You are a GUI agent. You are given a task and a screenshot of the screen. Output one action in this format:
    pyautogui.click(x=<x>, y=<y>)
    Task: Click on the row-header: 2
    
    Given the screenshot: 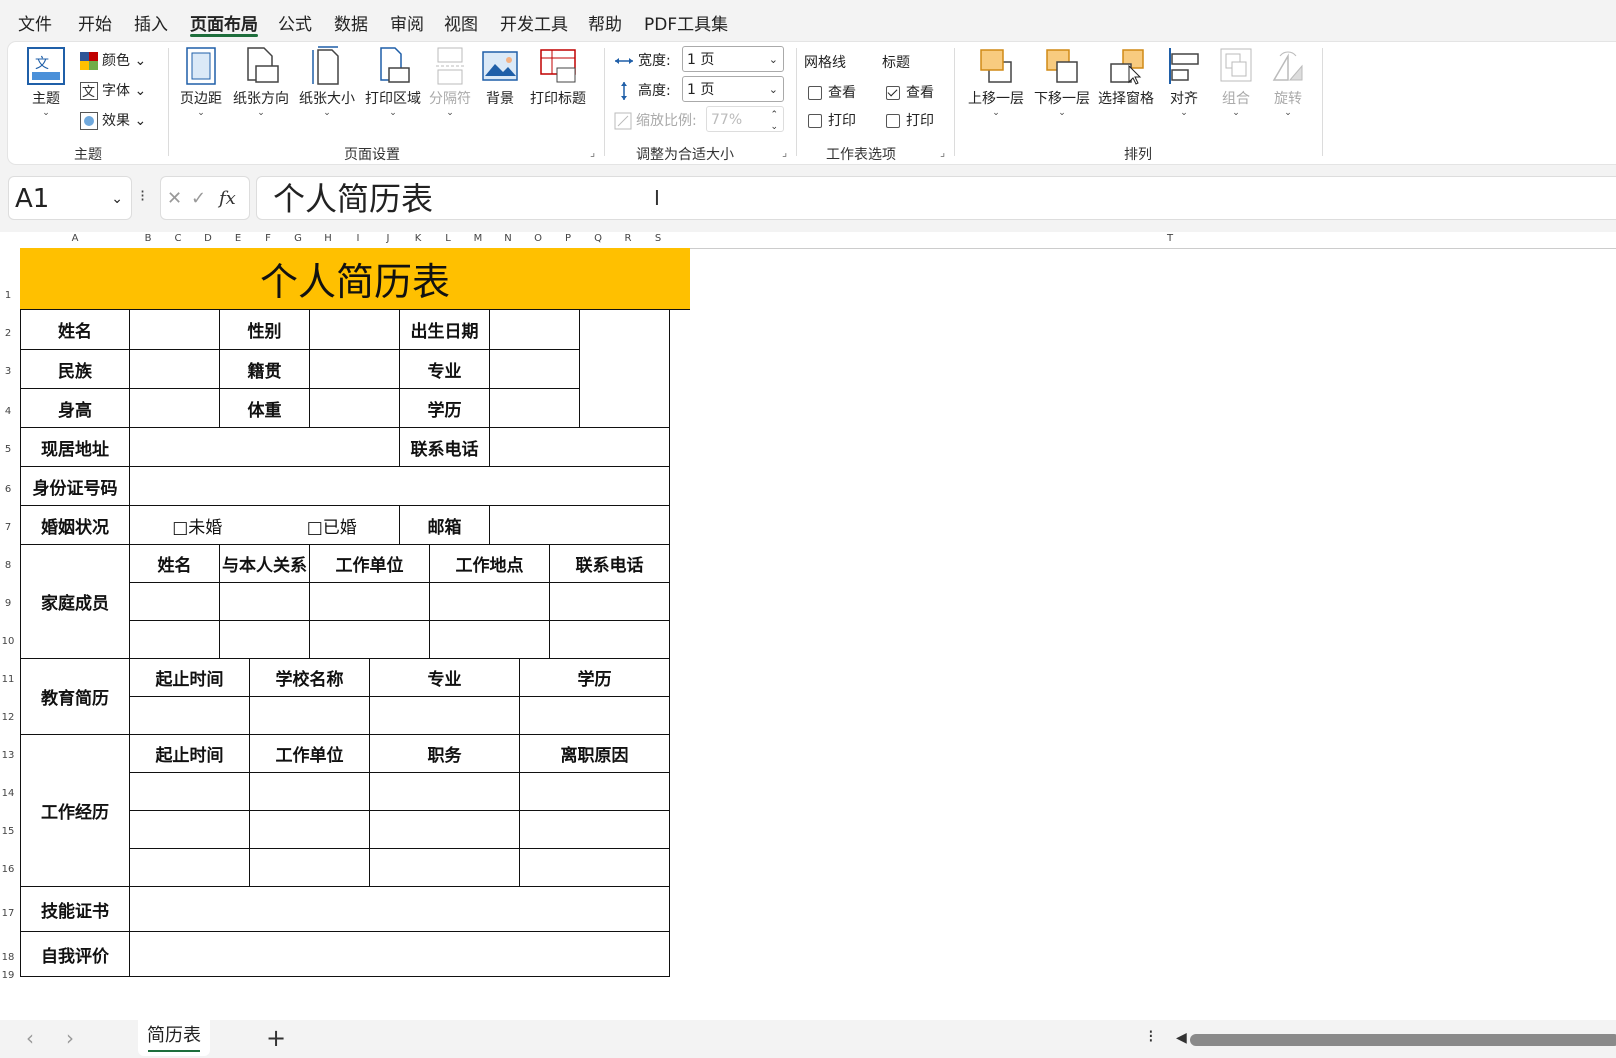 What is the action you would take?
    pyautogui.click(x=8, y=333)
    